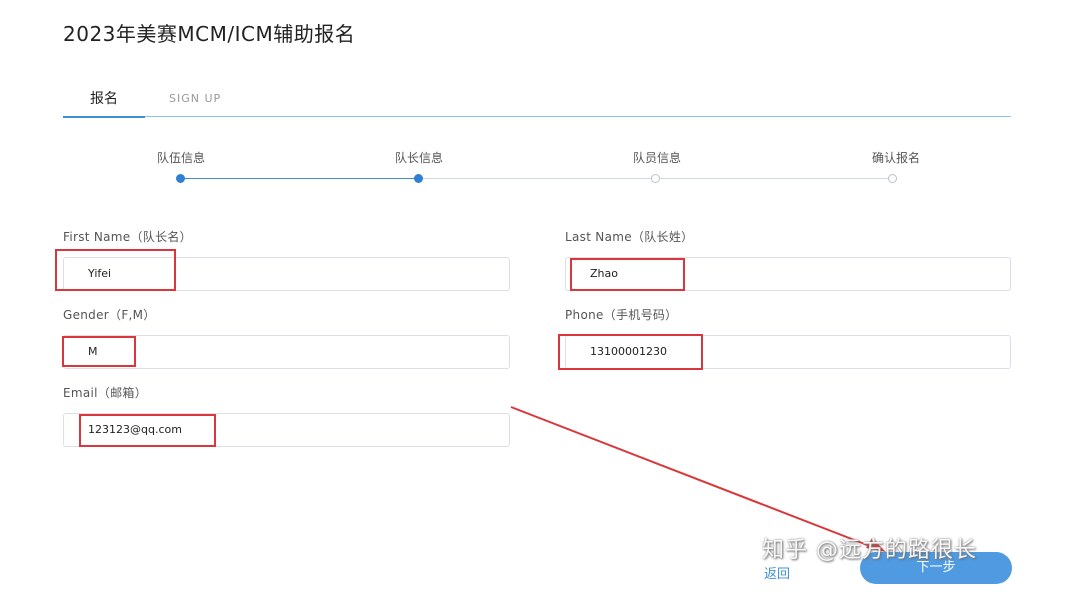 The image size is (1080, 598). I want to click on annotation-arrow, so click(698, 479).